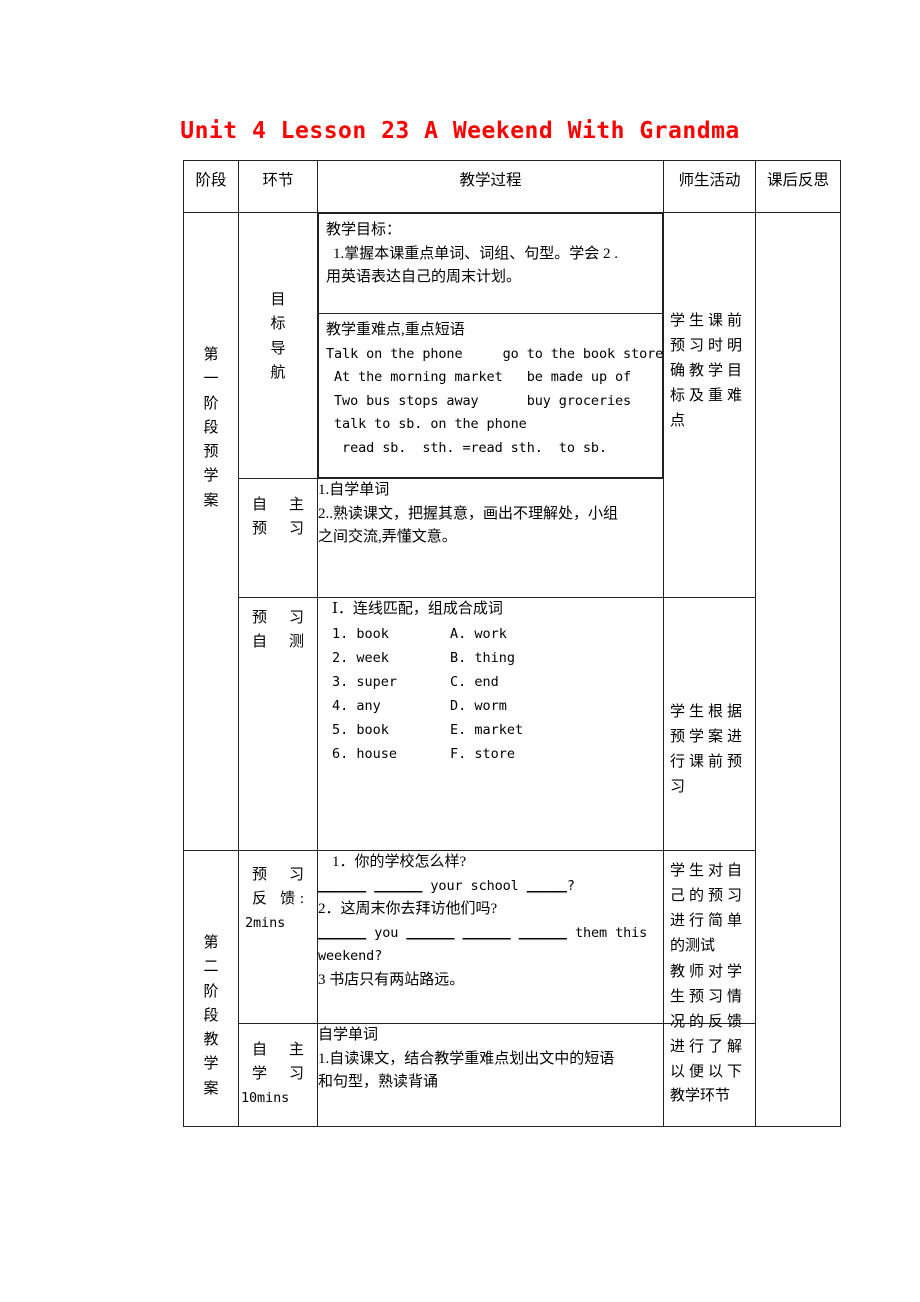  Describe the element at coordinates (460, 131) in the screenshot. I see `page-title: Unit 4 Lesson 23 A Weekend With Grandma` at that location.